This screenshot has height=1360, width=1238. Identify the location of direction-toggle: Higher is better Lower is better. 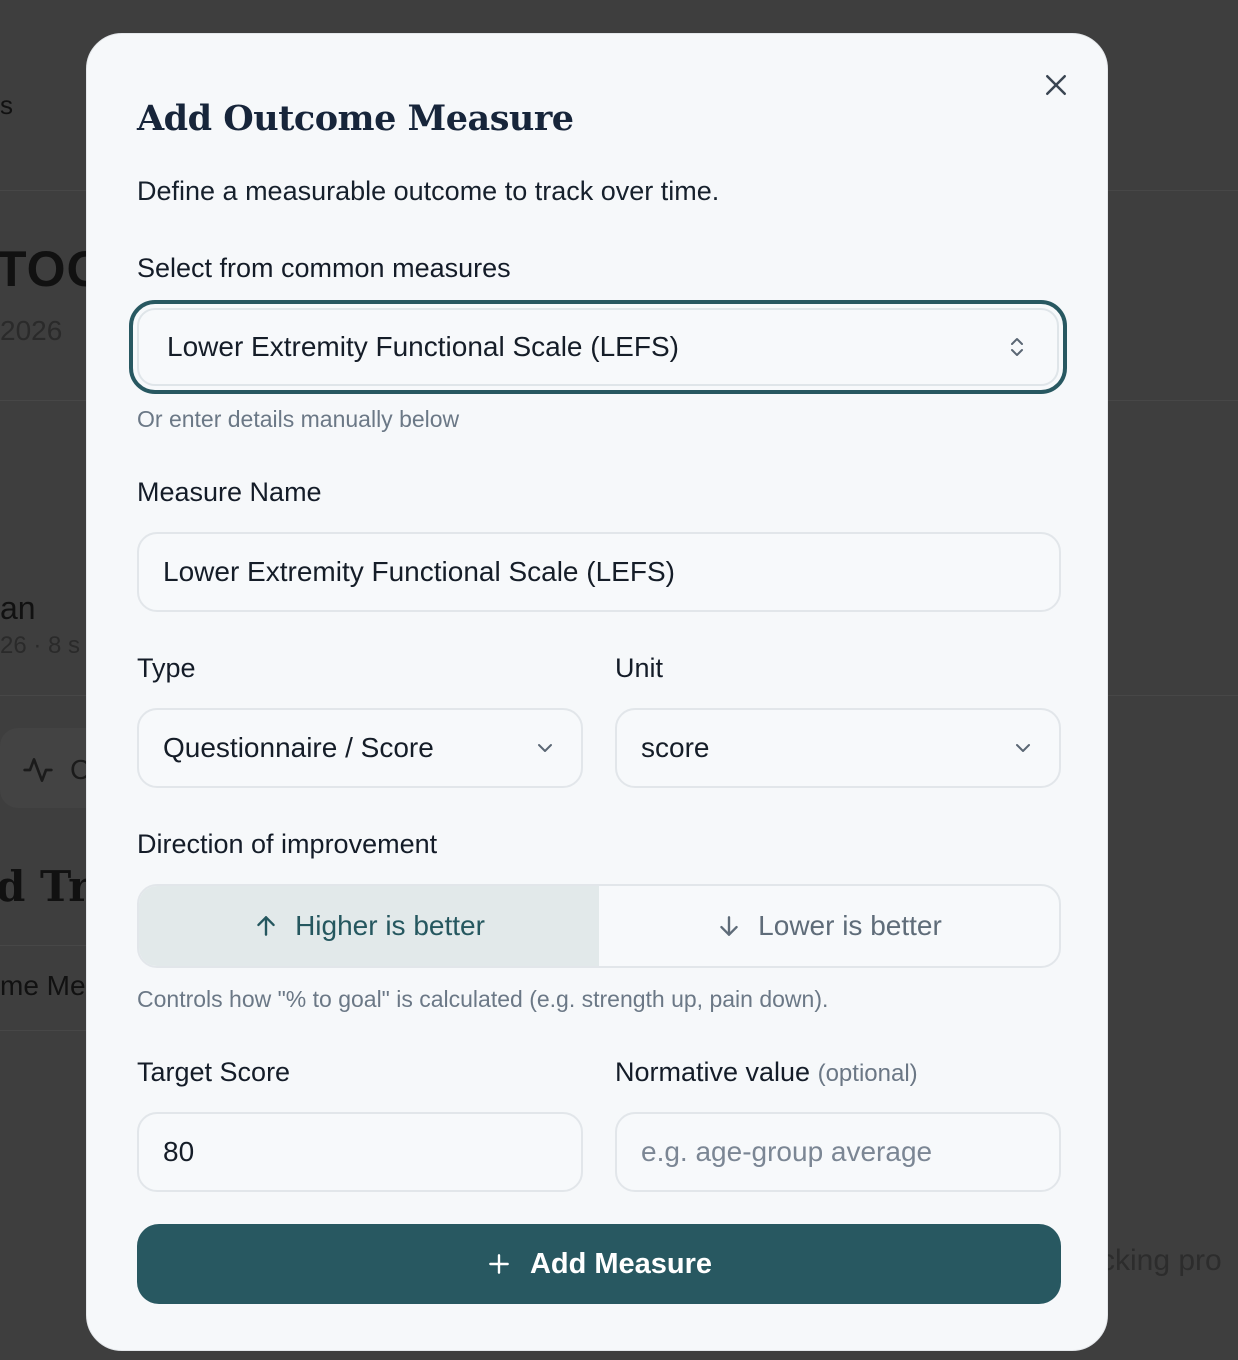
(599, 926).